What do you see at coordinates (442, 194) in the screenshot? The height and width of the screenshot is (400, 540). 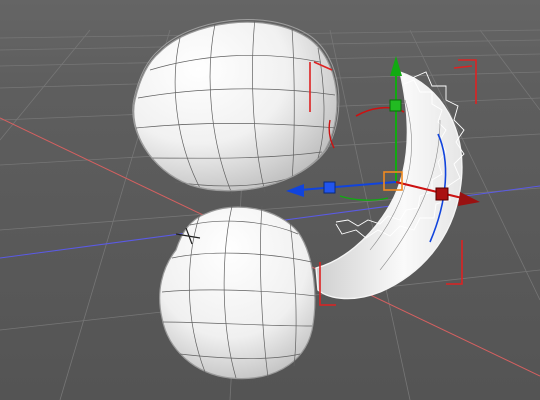 I see `gizmo-x-scale-handle` at bounding box center [442, 194].